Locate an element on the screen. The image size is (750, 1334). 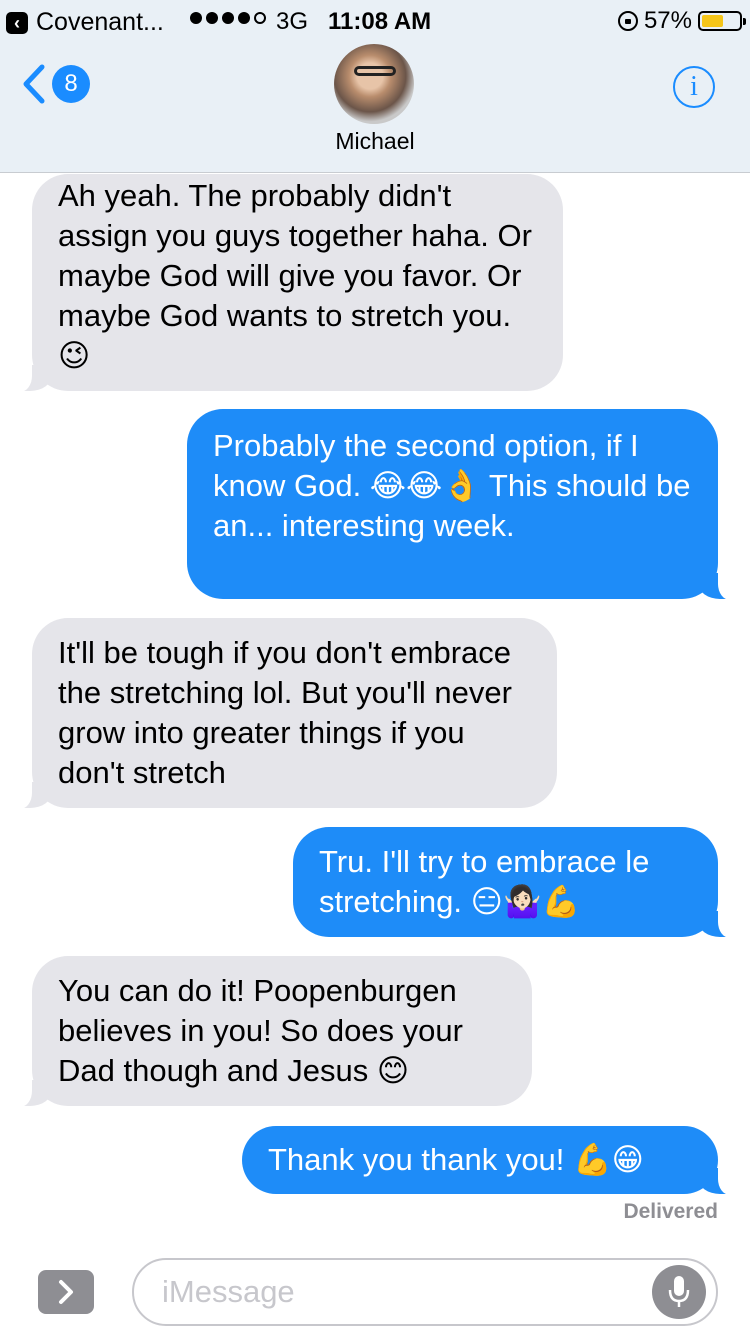
back-button: 8 is located at coordinates (56, 84).